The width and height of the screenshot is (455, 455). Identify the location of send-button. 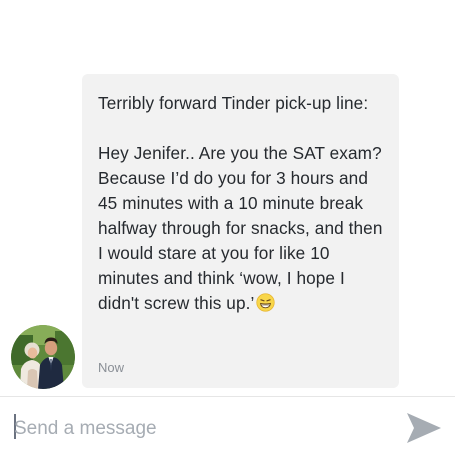
(424, 428).